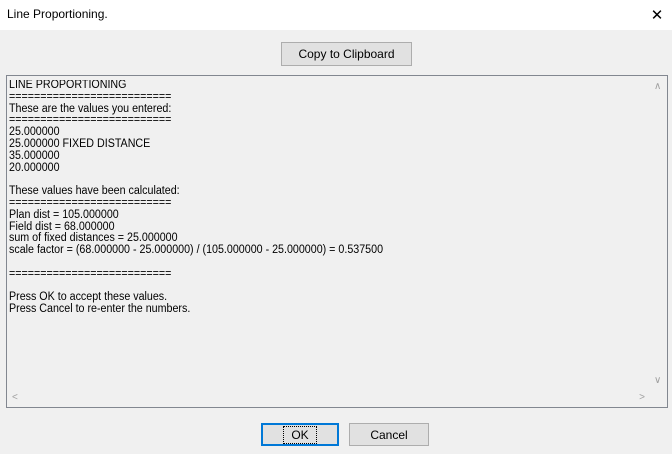  Describe the element at coordinates (328, 398) in the screenshot. I see `horizontal-scrollbar: < >` at that location.